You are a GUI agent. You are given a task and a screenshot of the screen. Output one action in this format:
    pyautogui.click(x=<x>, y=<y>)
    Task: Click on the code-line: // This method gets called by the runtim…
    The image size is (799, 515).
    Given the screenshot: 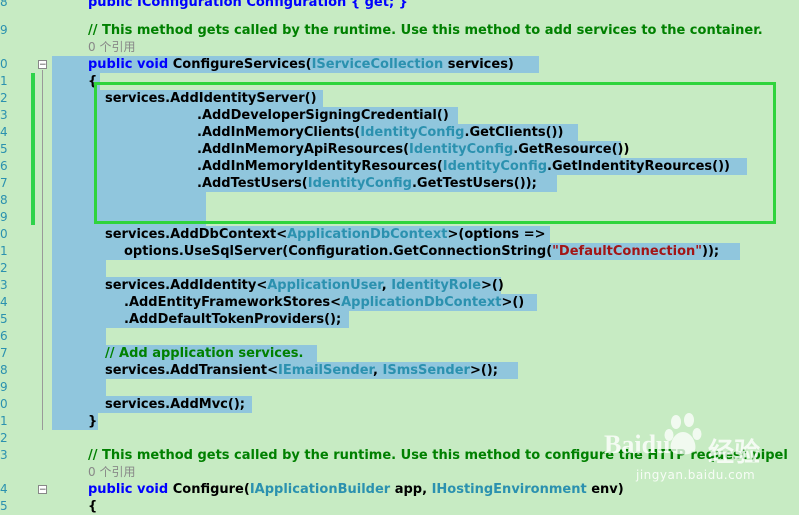 What is the action you would take?
    pyautogui.click(x=425, y=30)
    